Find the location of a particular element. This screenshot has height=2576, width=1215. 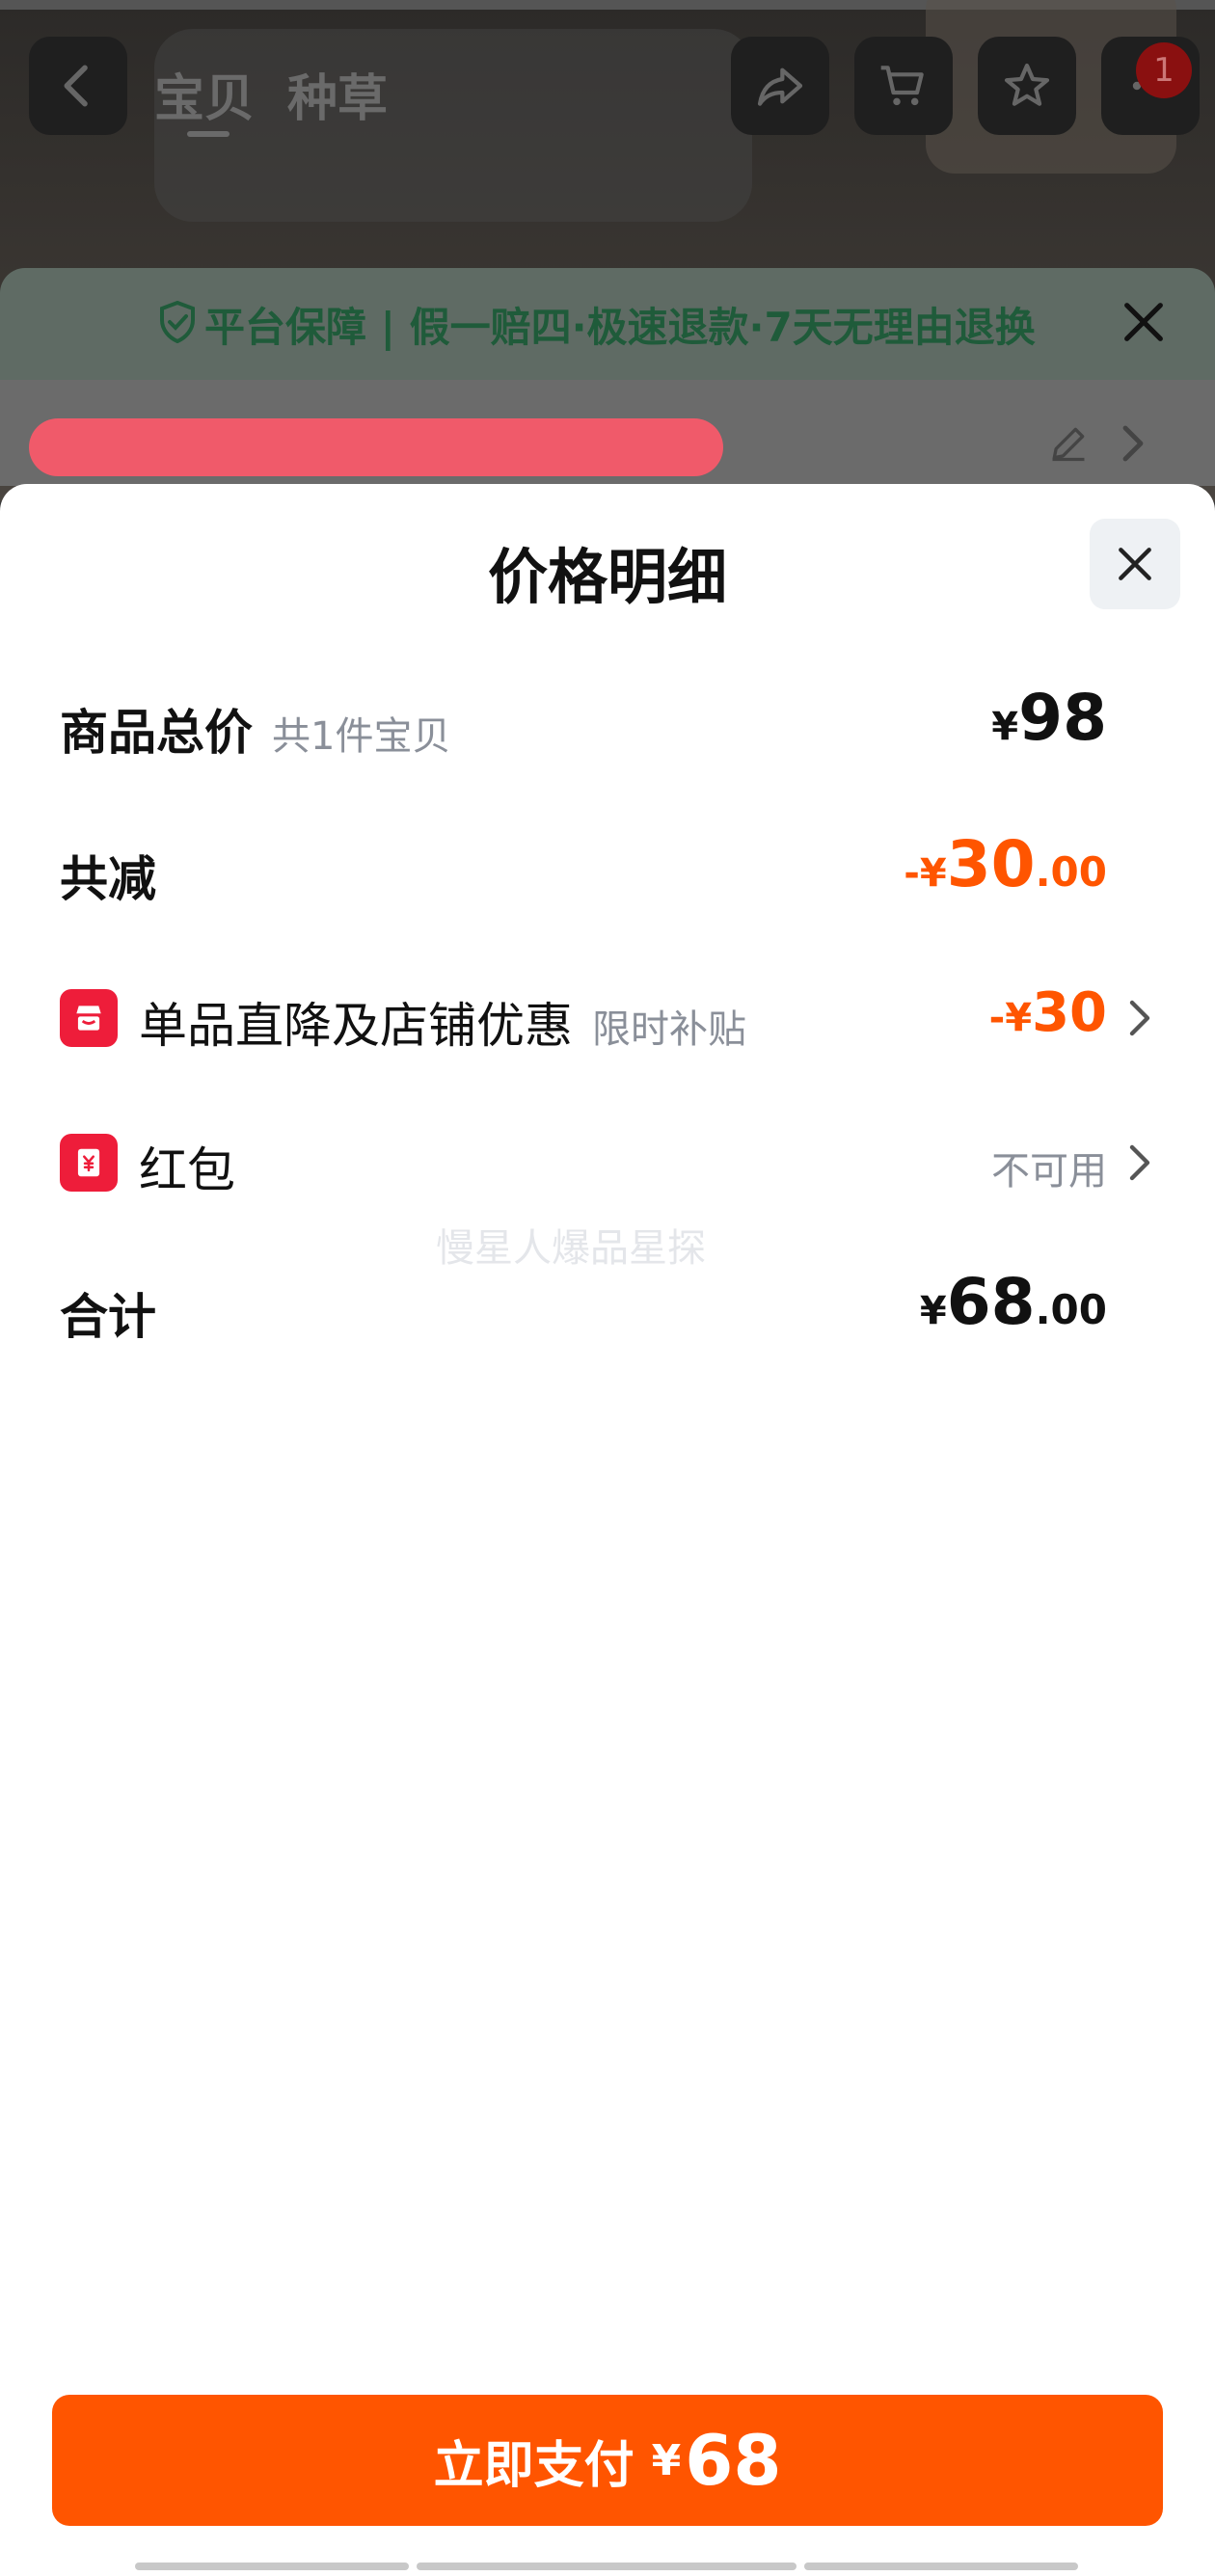

tab-zhongcao: 种草 is located at coordinates (337, 94).